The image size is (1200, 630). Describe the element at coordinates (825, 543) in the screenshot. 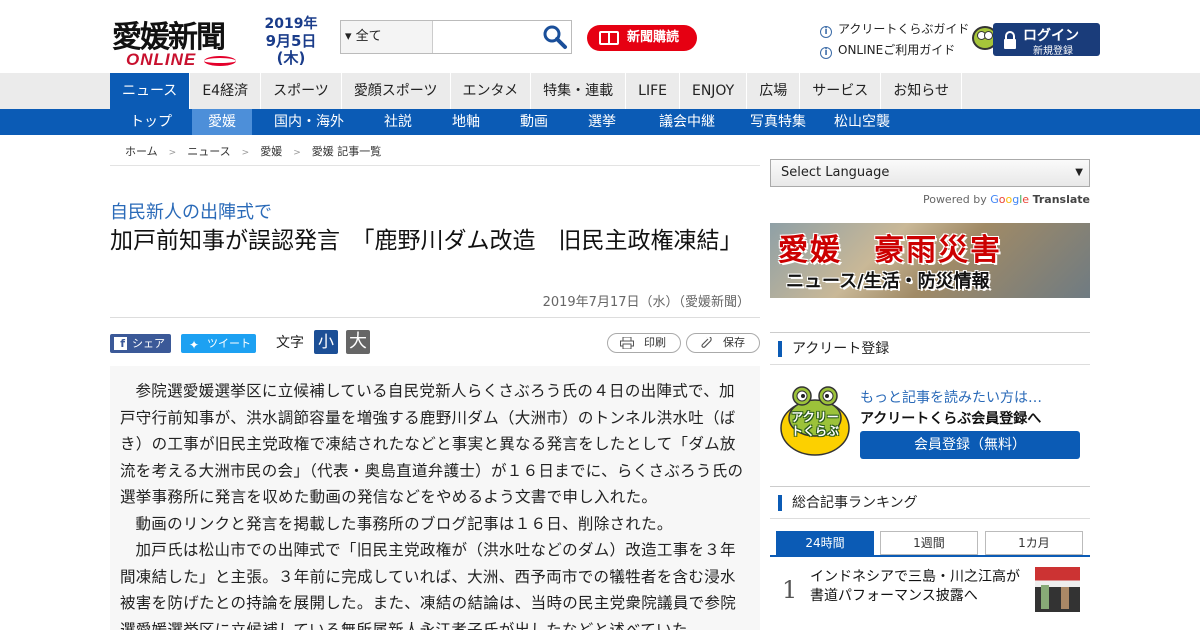

I see `ranking-tab-24h: 24時間` at that location.